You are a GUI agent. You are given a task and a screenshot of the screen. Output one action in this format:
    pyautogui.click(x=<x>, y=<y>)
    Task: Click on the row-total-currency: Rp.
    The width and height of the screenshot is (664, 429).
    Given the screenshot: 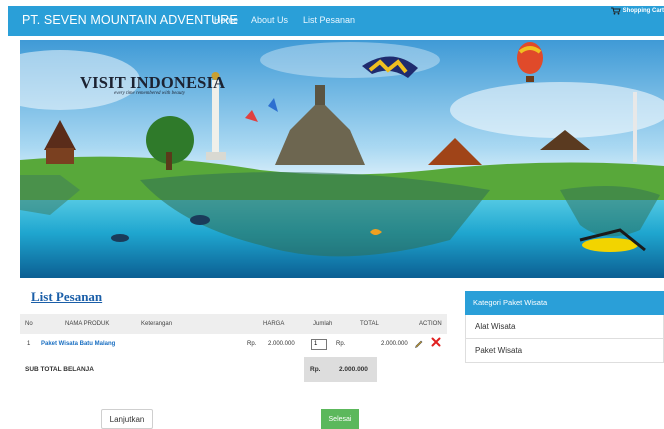 What is the action you would take?
    pyautogui.click(x=341, y=344)
    